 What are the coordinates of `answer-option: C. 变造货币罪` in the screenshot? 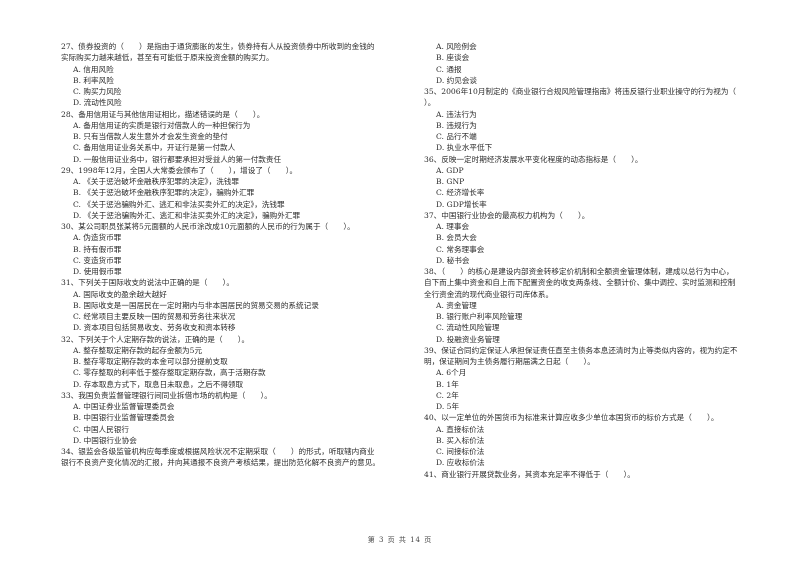 It's located at (97, 260).